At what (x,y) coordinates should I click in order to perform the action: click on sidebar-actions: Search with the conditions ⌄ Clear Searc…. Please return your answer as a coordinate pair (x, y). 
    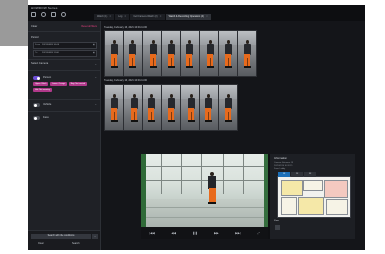
    Looking at the image, I should click on (64, 240).